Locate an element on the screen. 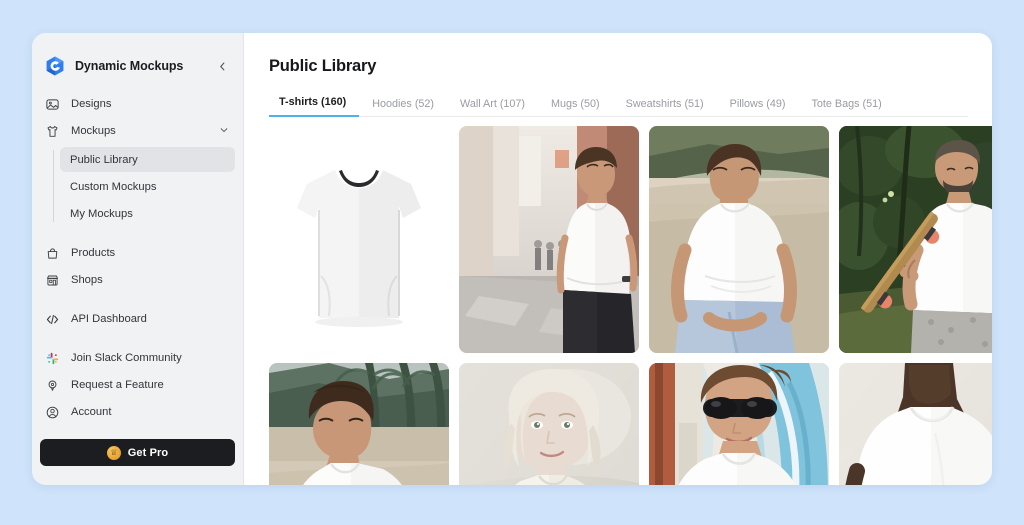  sidebar-item-mockups: Mockups is located at coordinates (137, 131).